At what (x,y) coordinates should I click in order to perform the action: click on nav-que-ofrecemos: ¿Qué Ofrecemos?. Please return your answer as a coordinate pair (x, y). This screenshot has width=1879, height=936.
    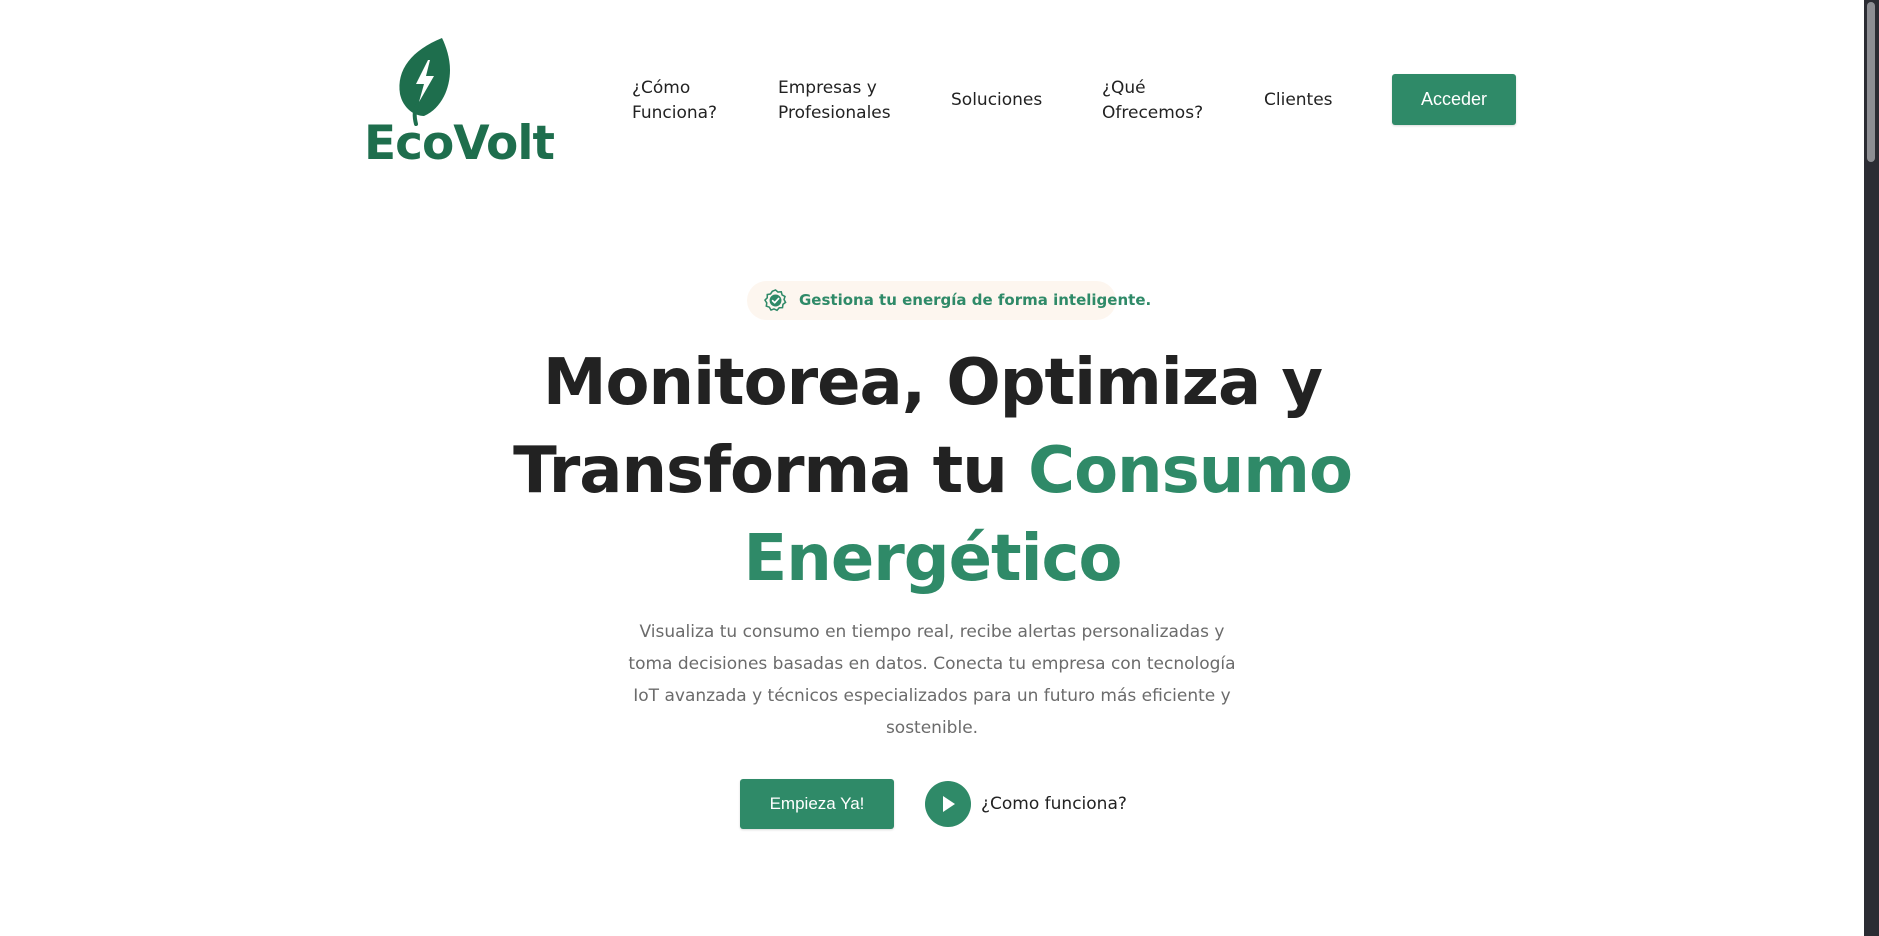
    Looking at the image, I should click on (1157, 101).